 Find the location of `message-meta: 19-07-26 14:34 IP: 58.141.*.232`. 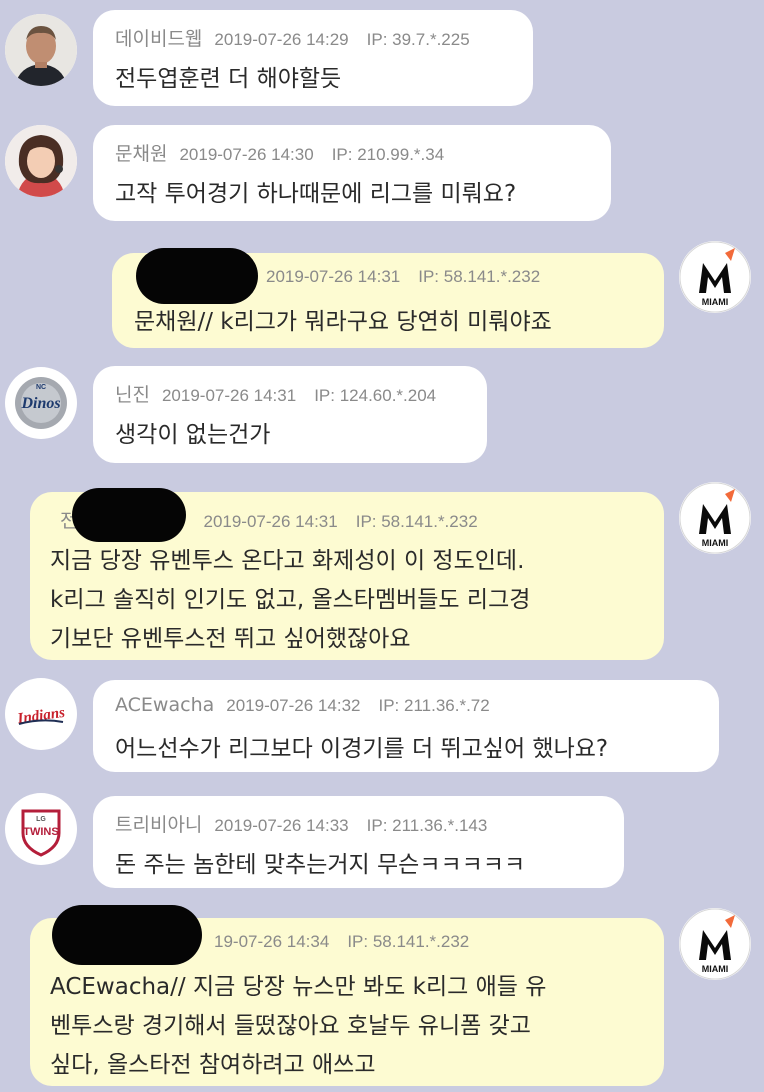

message-meta: 19-07-26 14:34 IP: 58.141.*.232 is located at coordinates (423, 947).